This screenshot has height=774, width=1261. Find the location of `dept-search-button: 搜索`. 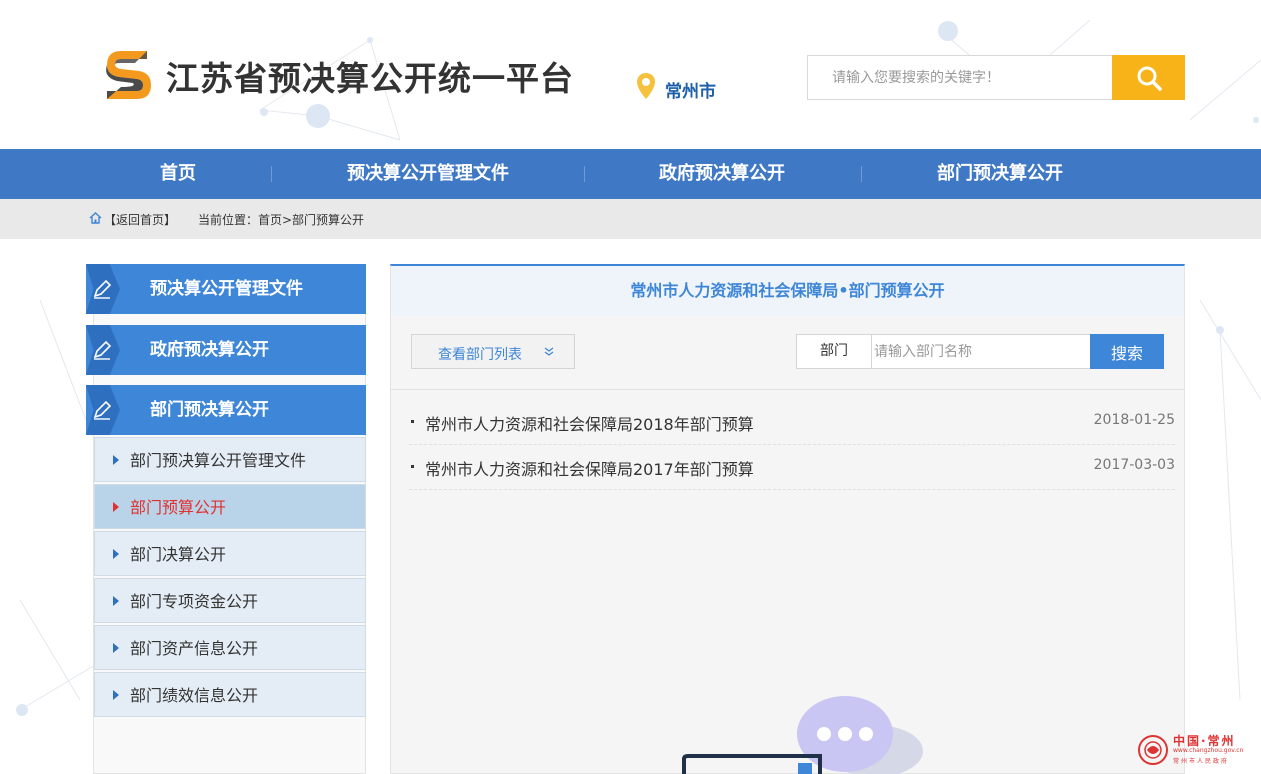

dept-search-button: 搜索 is located at coordinates (1127, 351).